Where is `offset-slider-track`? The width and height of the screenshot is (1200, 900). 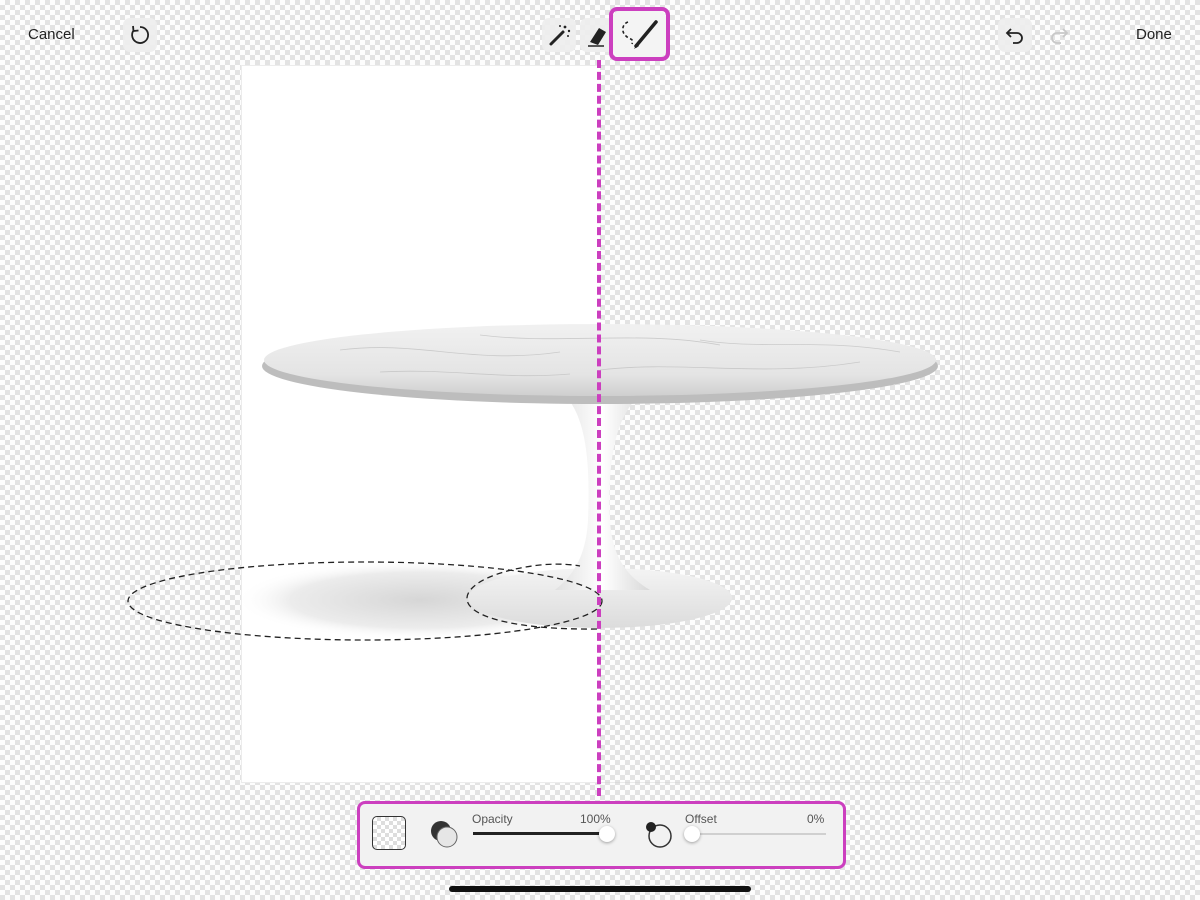
offset-slider-track is located at coordinates (759, 834).